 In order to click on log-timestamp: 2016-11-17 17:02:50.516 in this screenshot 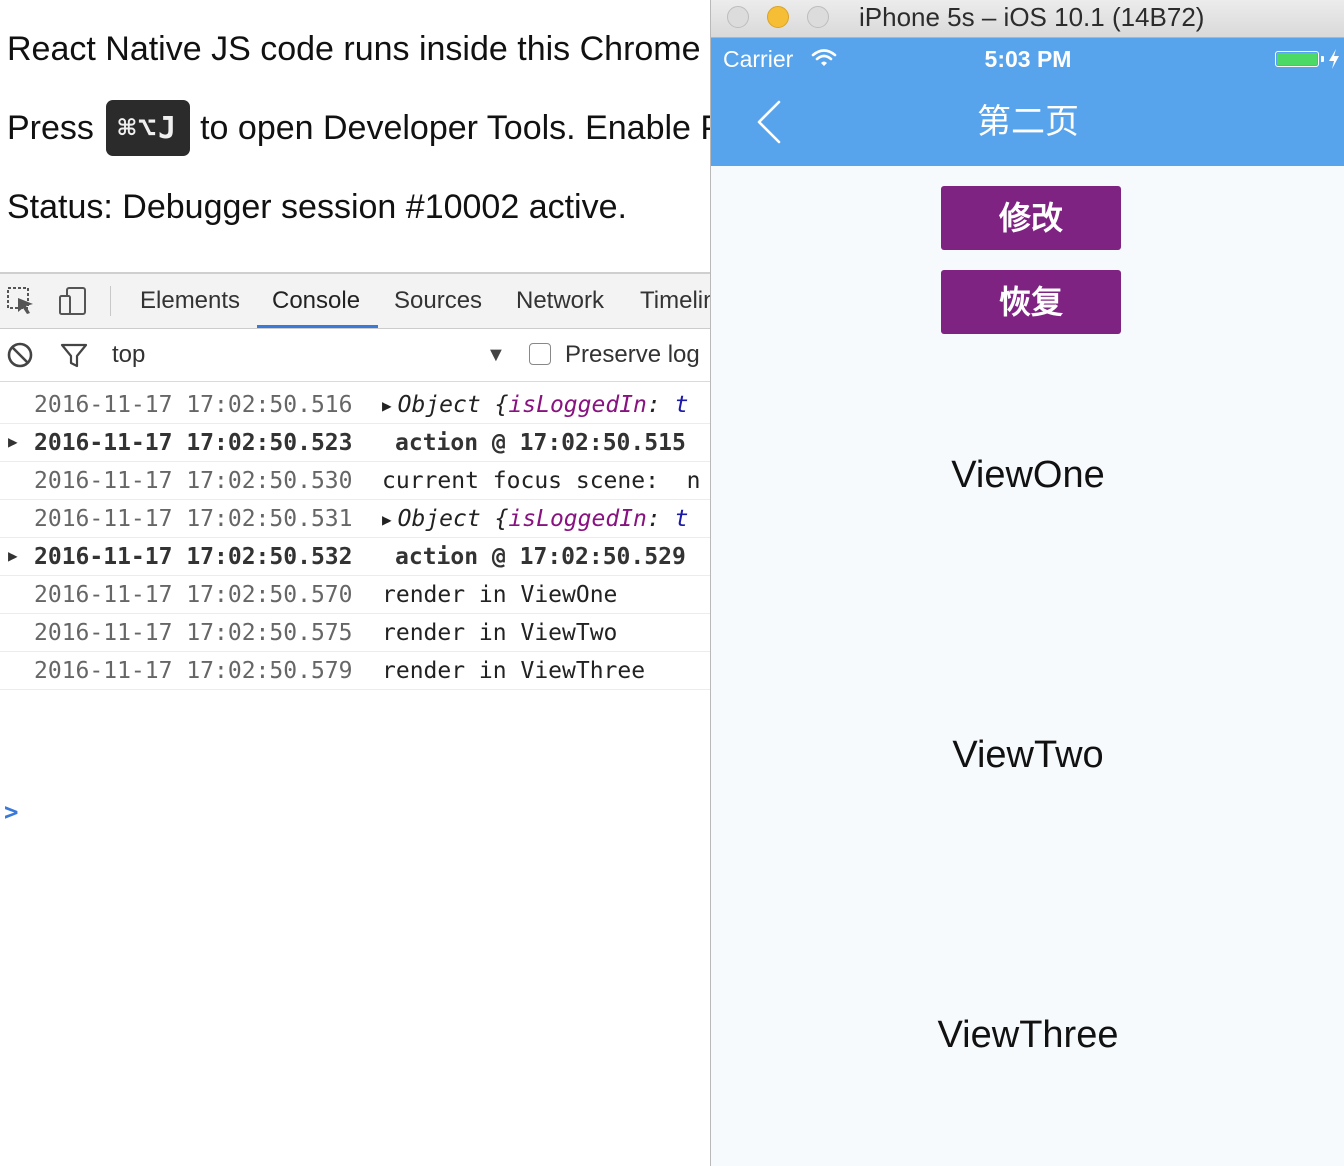, I will do `click(193, 405)`.